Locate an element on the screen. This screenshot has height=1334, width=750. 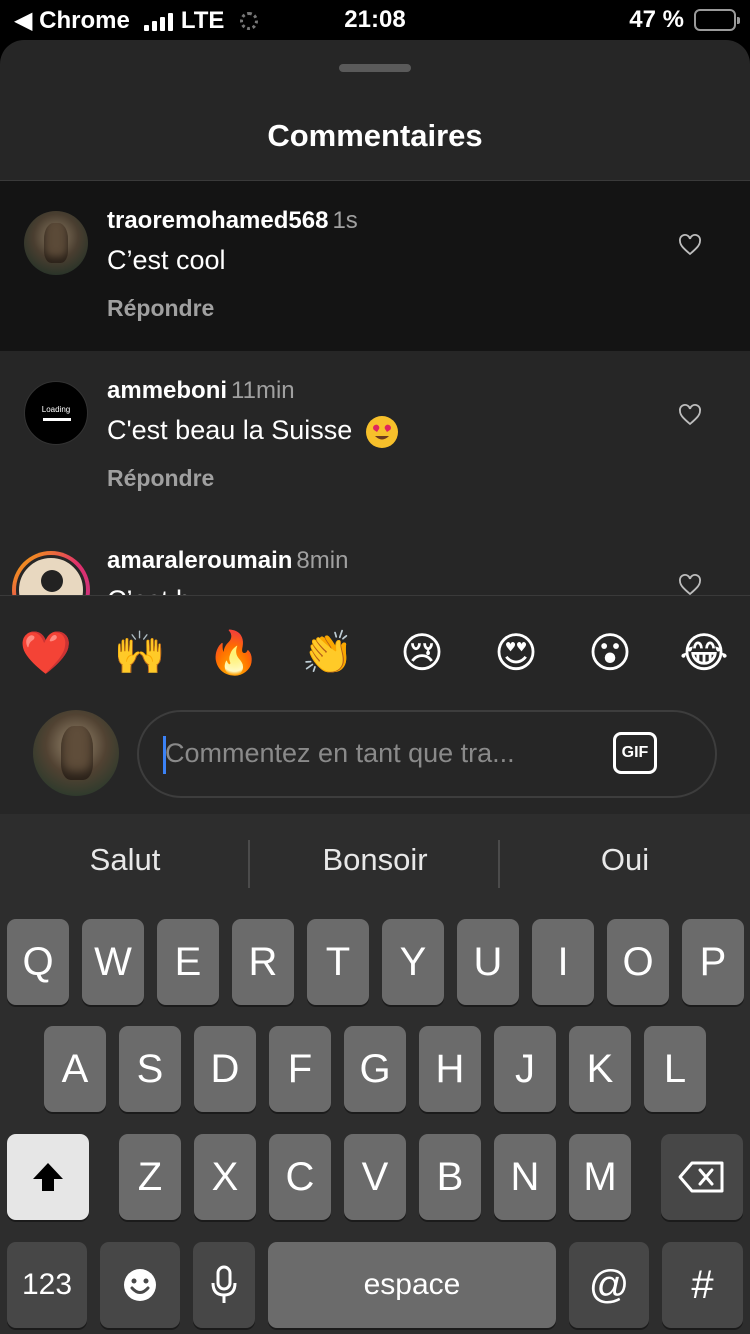
key-c: C is located at coordinates (300, 1177).